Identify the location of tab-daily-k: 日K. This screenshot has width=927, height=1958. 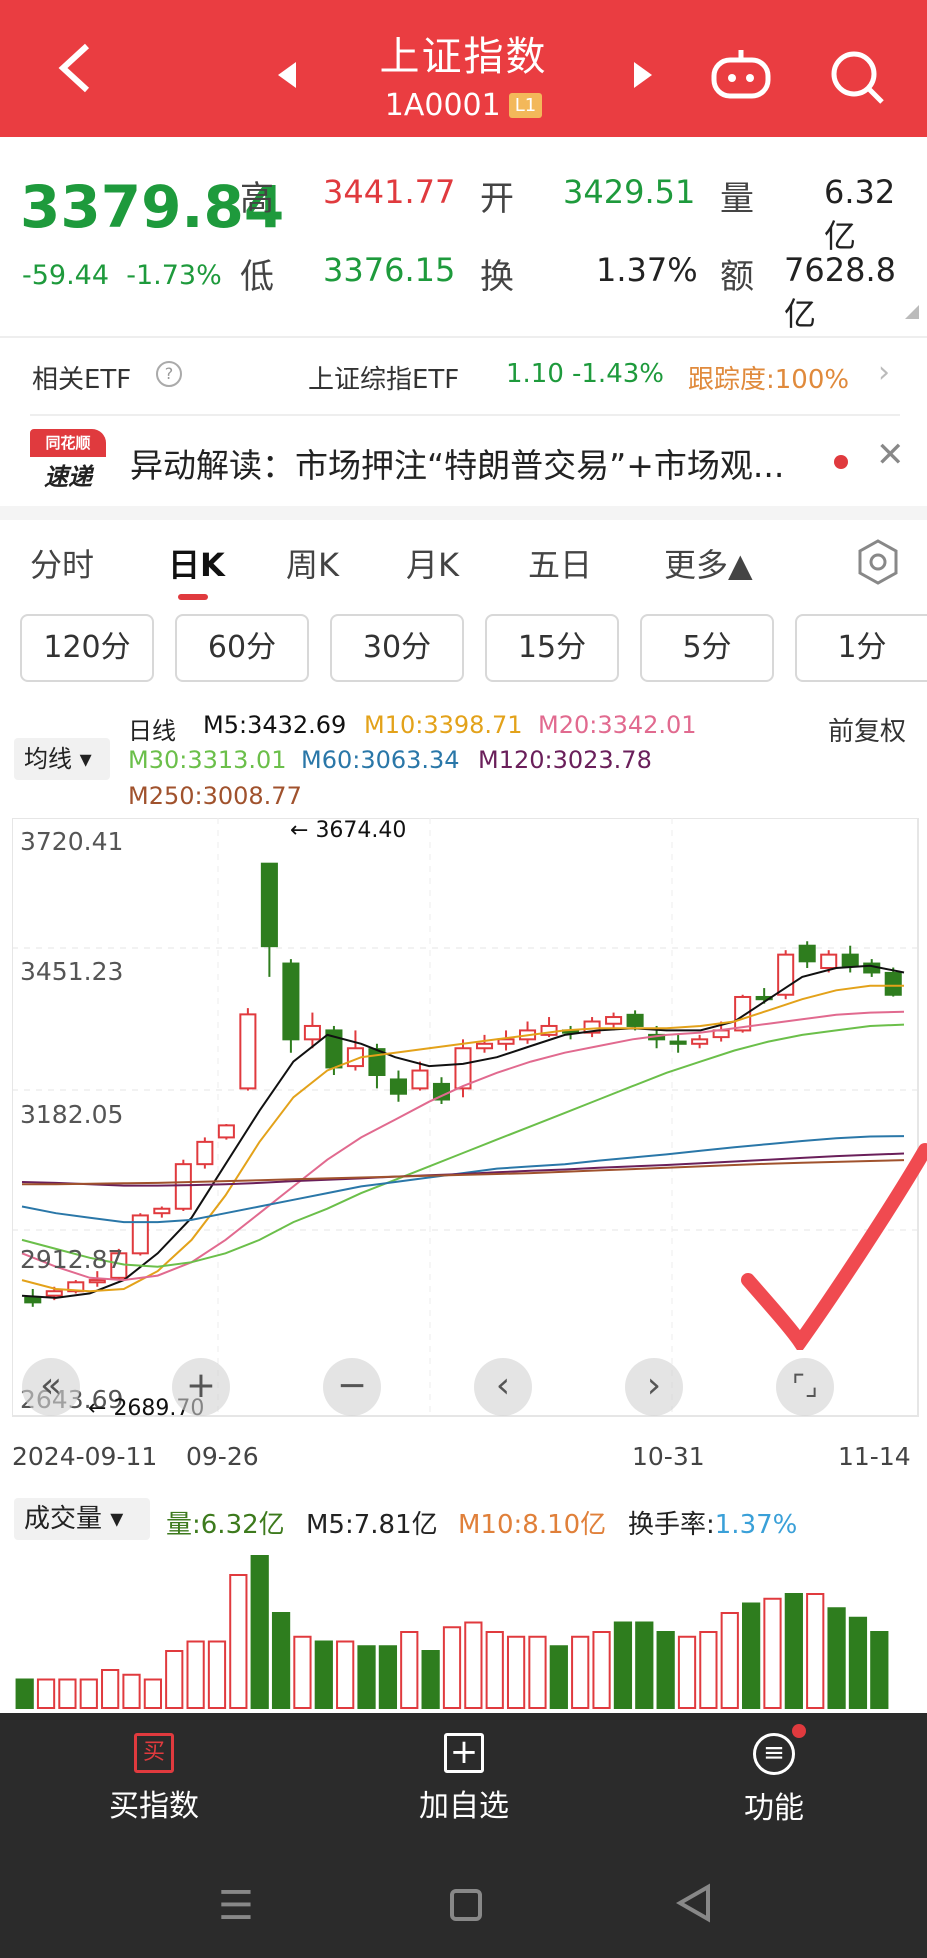
(196, 563).